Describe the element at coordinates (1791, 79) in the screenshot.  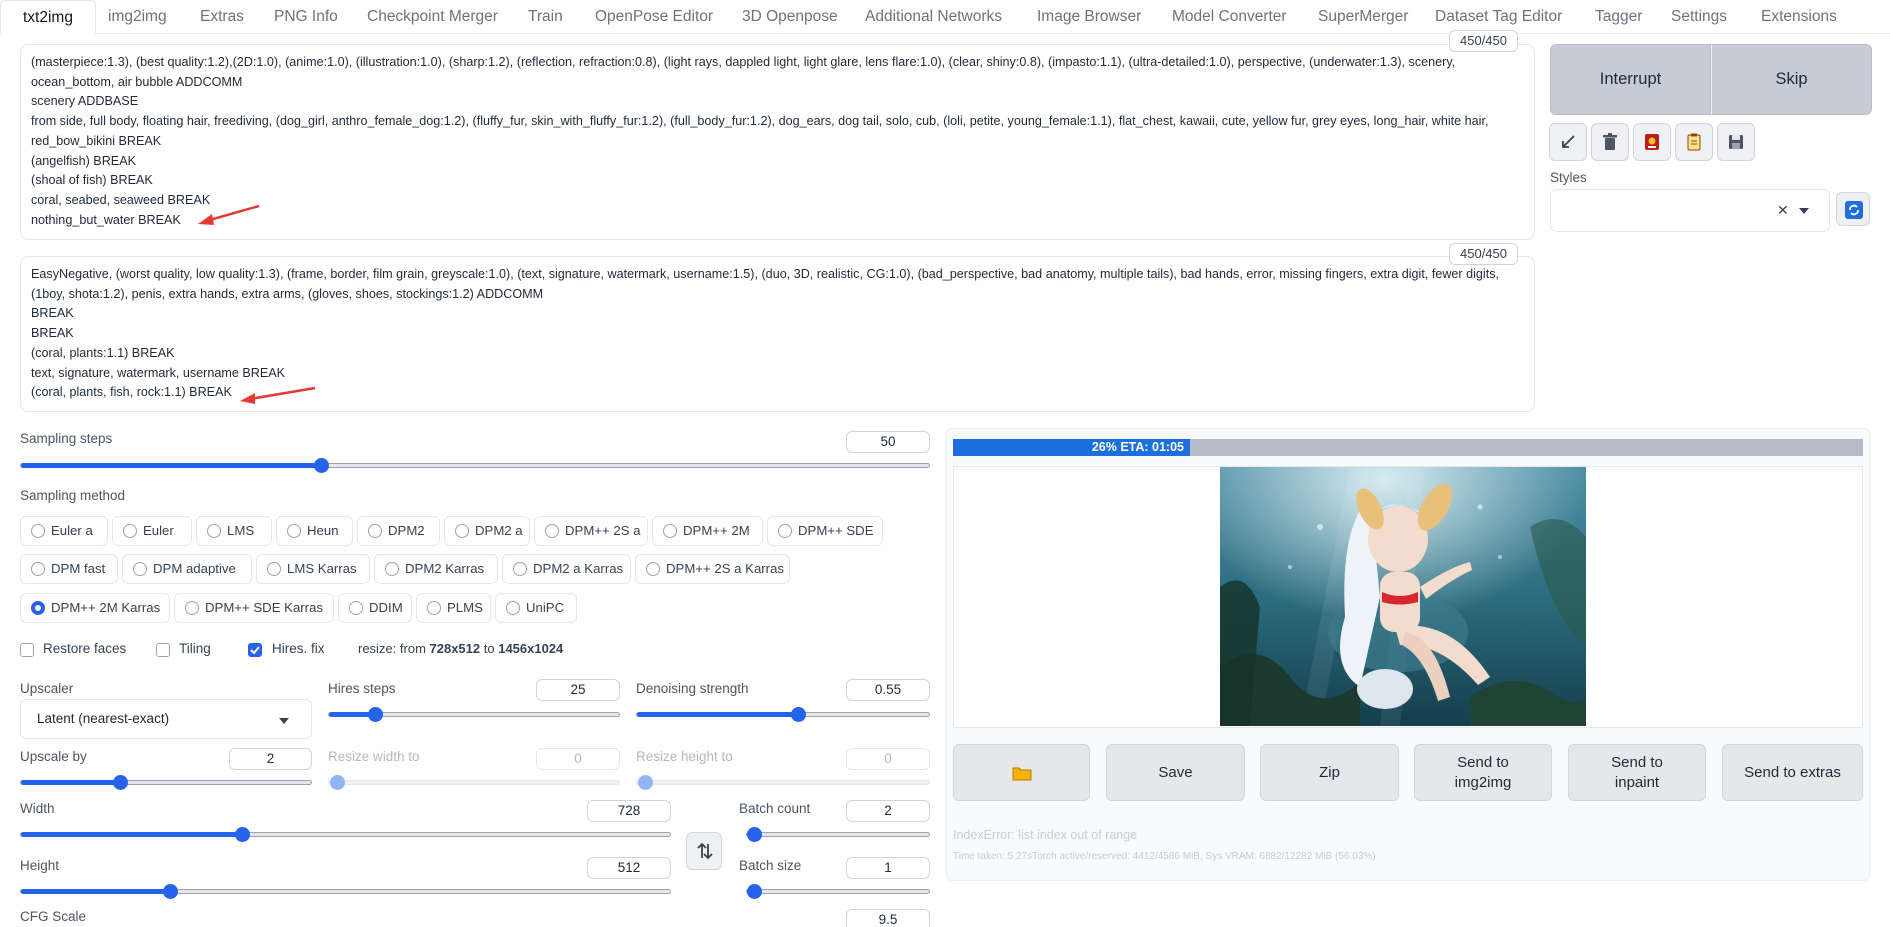
I see `skip-button: Skip` at that location.